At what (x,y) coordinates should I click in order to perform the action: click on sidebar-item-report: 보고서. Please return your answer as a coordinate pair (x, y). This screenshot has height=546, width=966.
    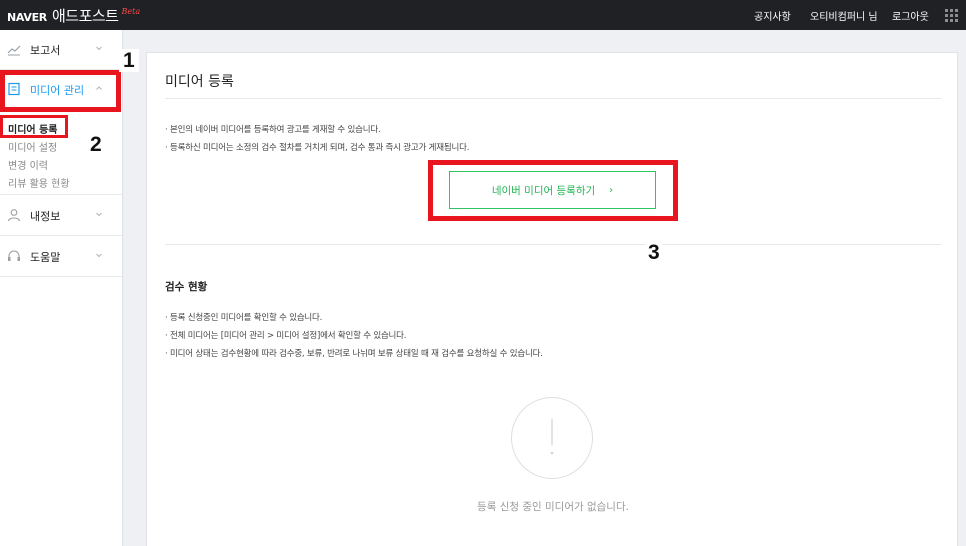
    Looking at the image, I should click on (61, 50).